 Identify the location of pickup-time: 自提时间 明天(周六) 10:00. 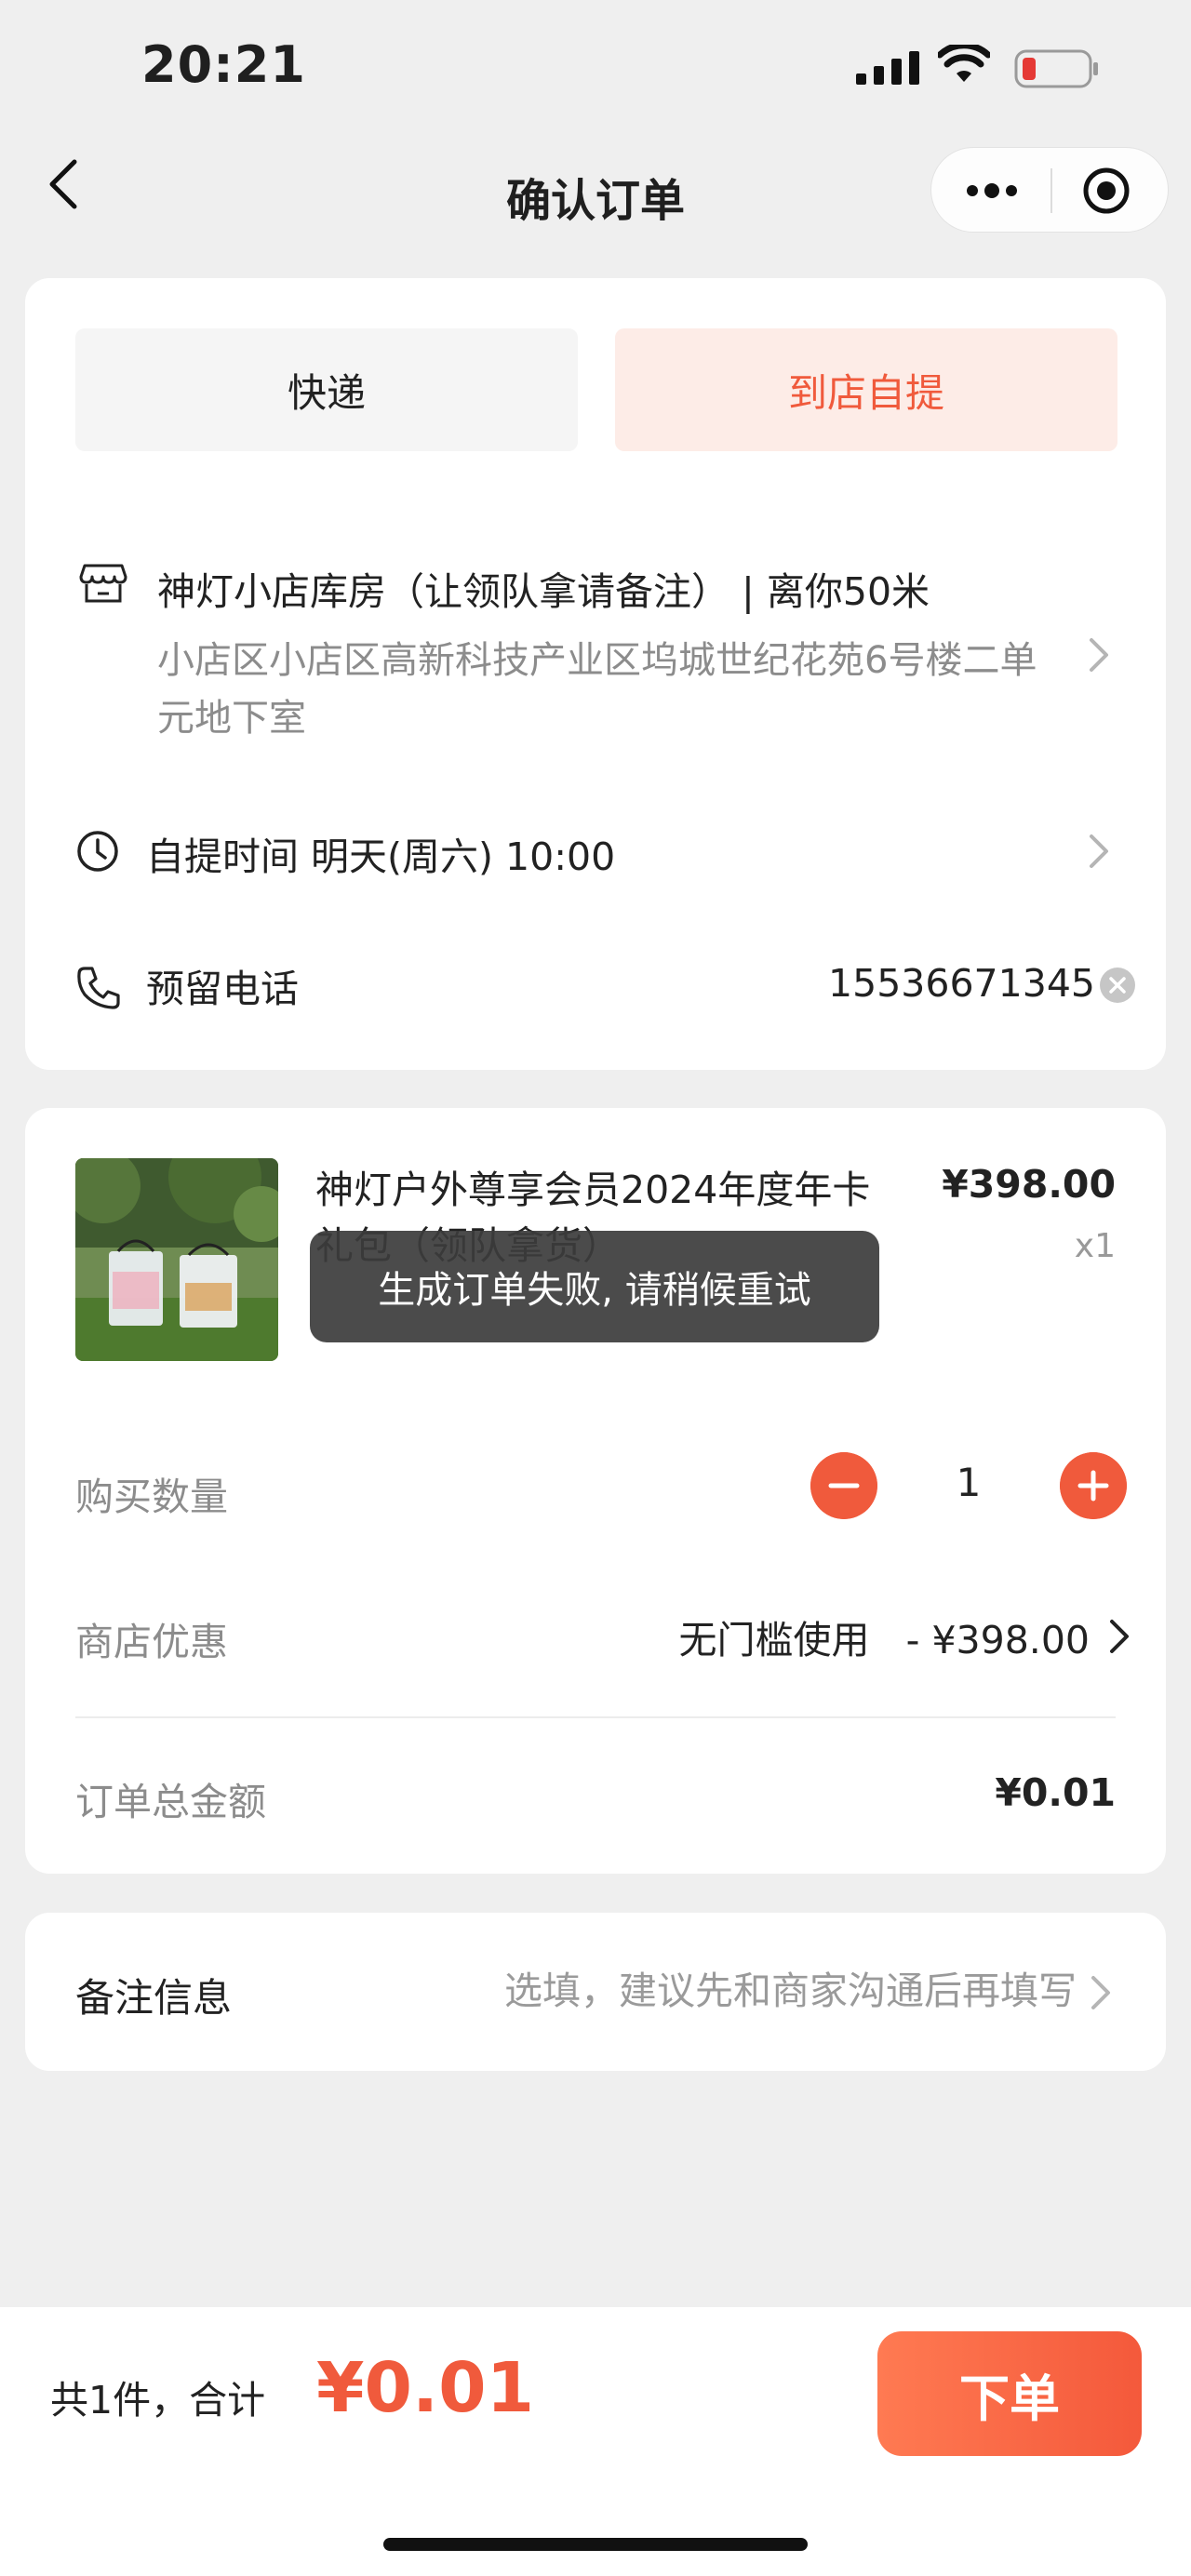
(381, 856).